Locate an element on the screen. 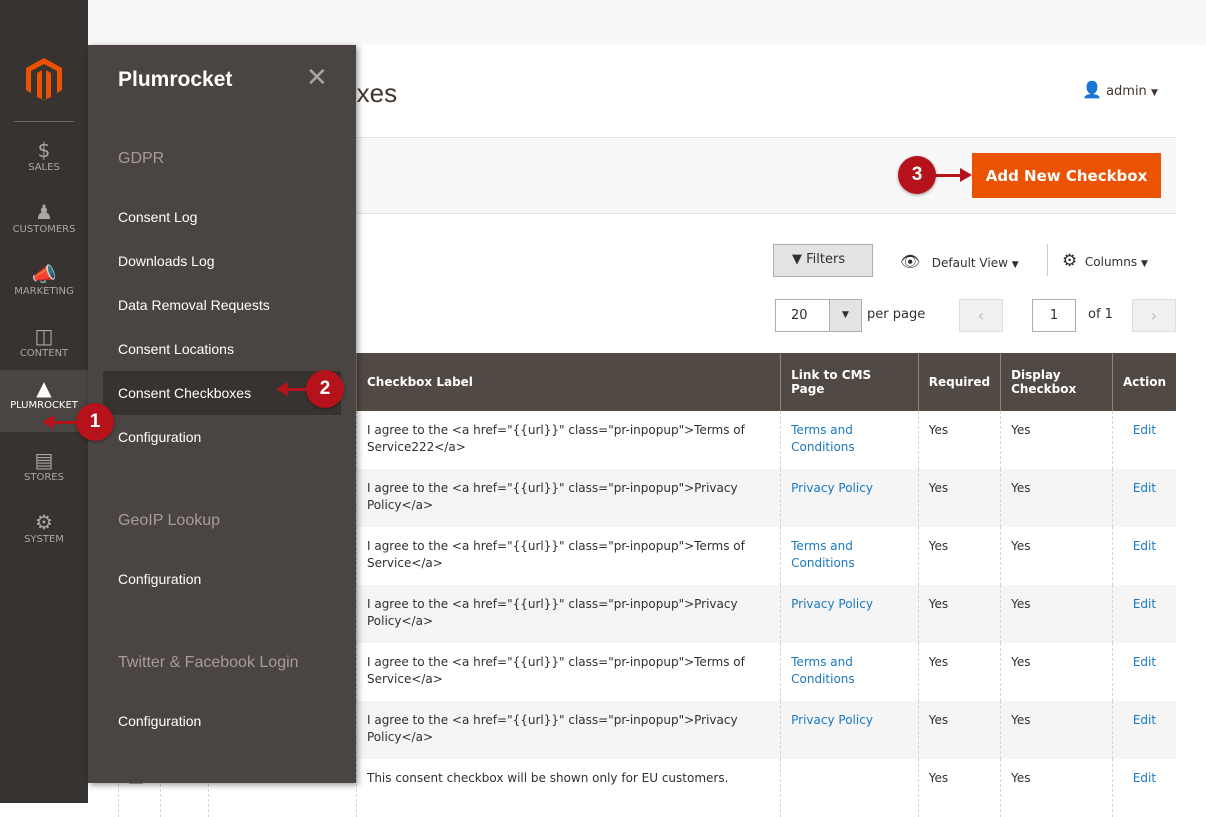  admin-label: admin is located at coordinates (1126, 91).